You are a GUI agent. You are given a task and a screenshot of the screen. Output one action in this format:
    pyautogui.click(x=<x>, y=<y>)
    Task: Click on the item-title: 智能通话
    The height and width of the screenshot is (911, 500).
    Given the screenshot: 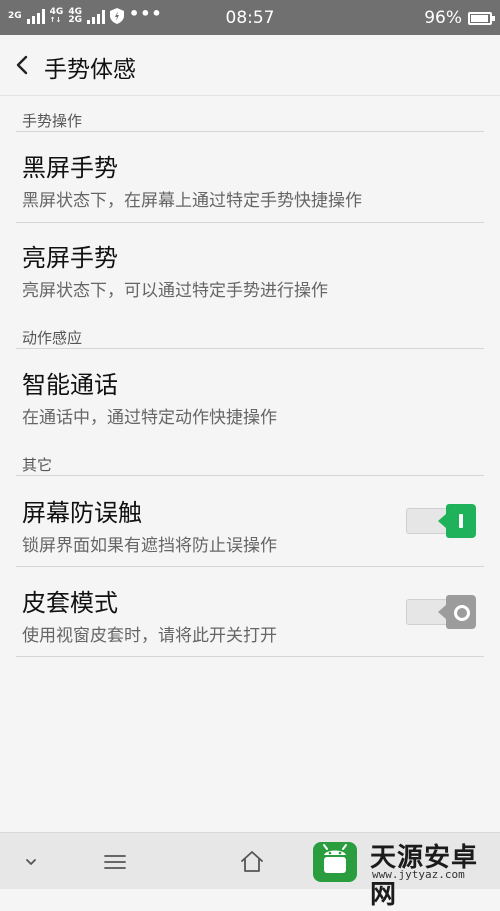 What is the action you would take?
    pyautogui.click(x=70, y=385)
    